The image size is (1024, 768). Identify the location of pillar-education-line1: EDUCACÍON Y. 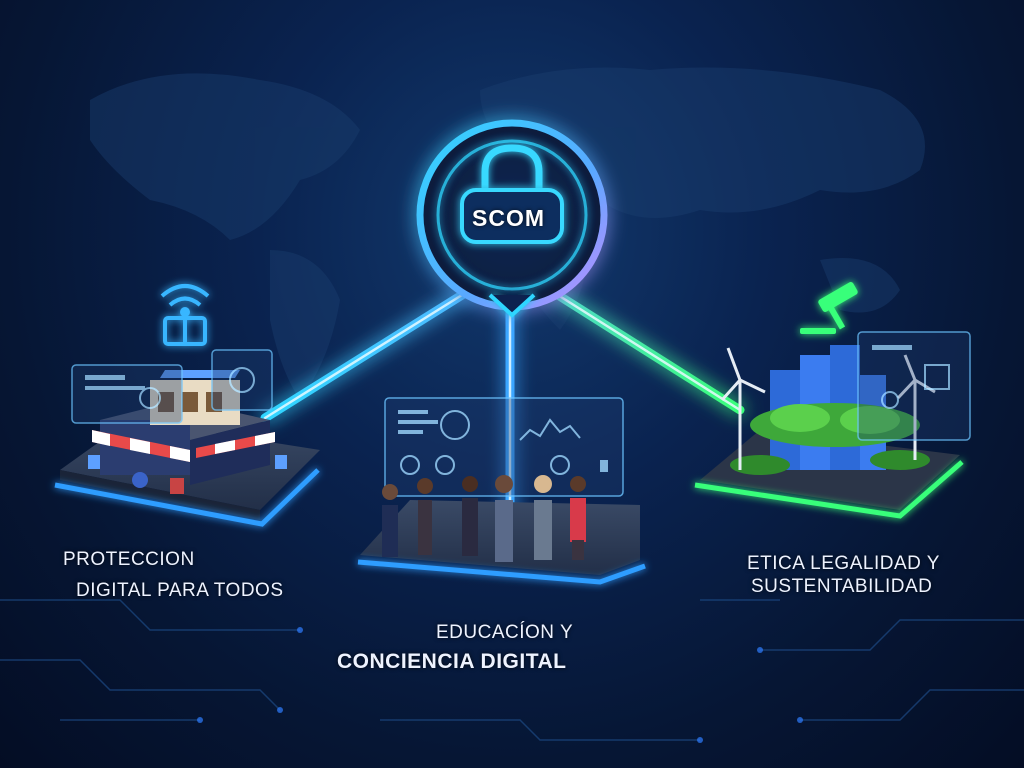
(505, 632).